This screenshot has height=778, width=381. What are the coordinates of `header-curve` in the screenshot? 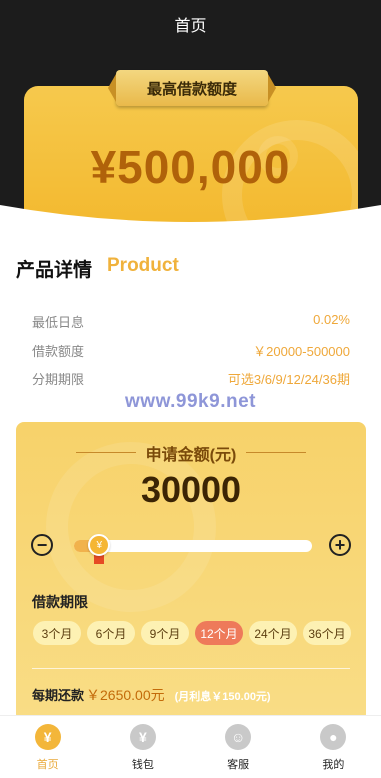 It's located at (190, 225).